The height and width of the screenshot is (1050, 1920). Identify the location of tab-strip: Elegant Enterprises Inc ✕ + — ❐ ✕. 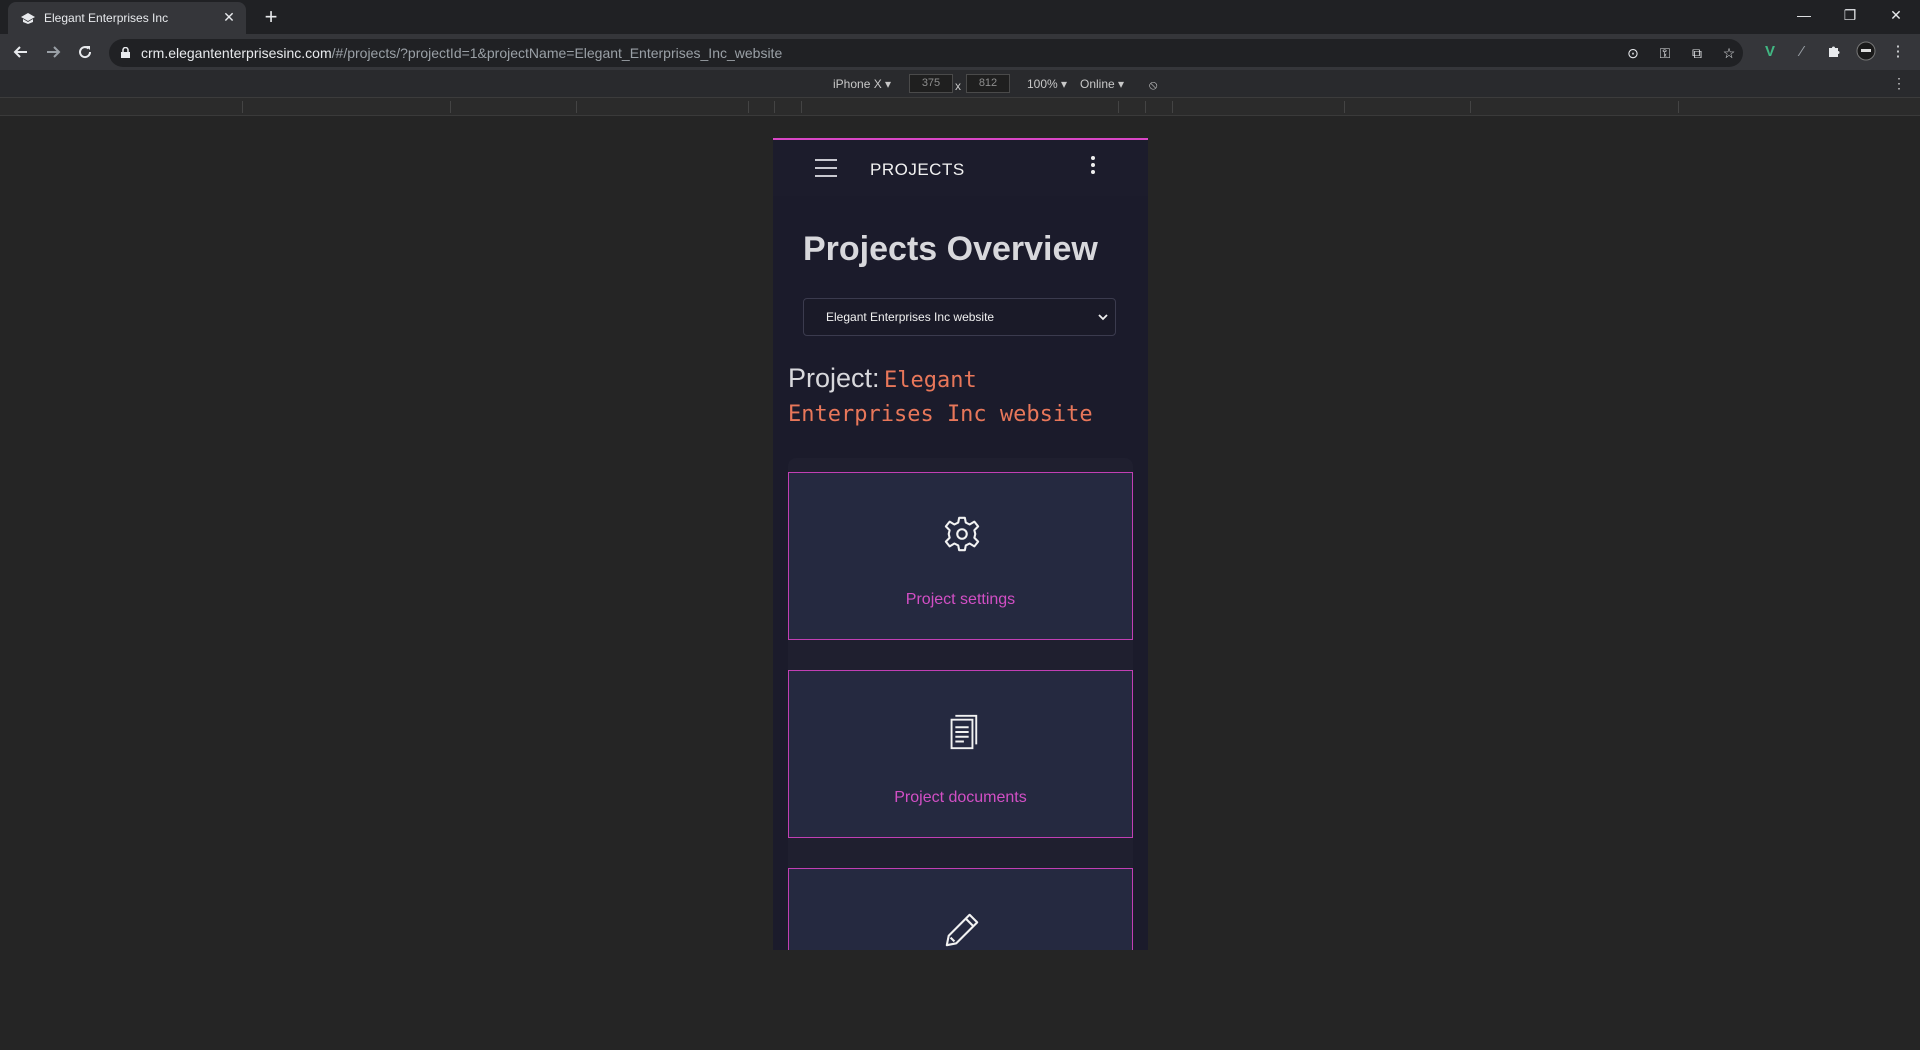
(960, 17).